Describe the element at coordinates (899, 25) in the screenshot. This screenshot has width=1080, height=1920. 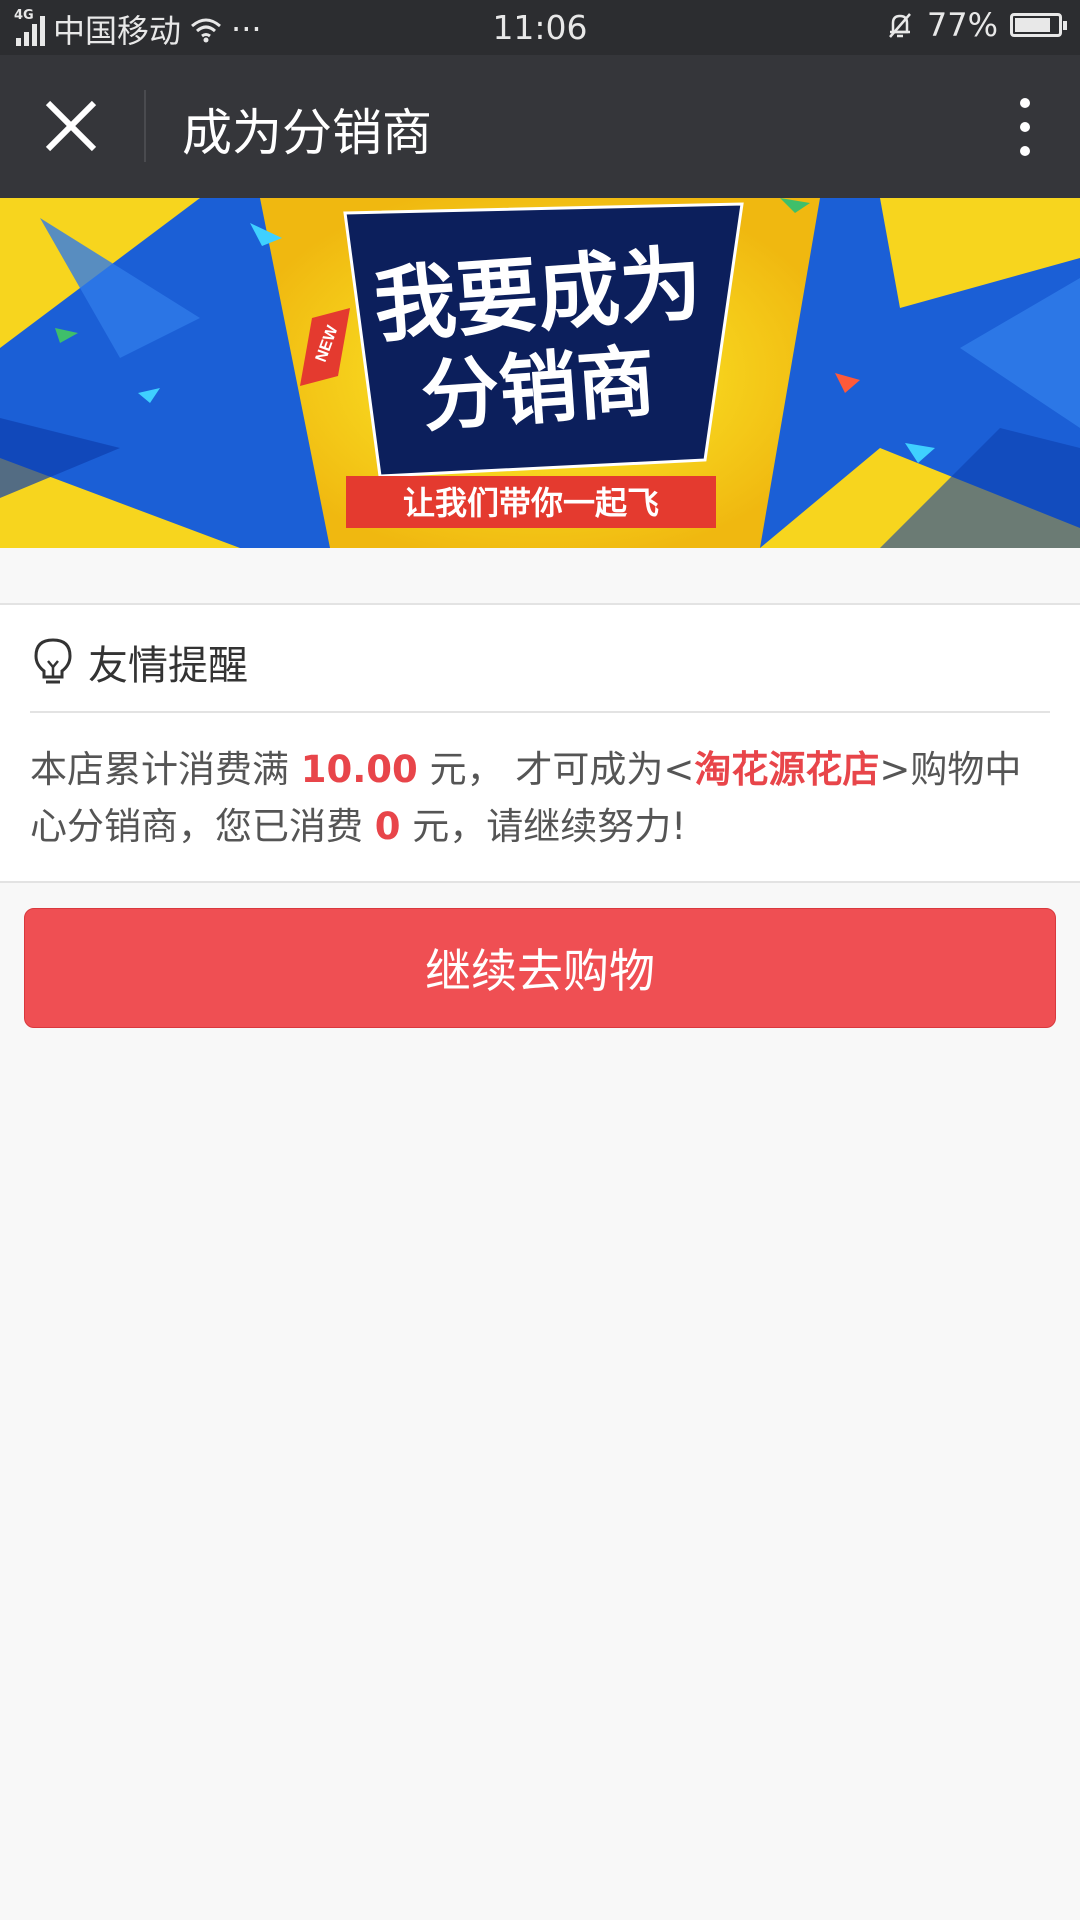
I see `mute-bell-icon` at that location.